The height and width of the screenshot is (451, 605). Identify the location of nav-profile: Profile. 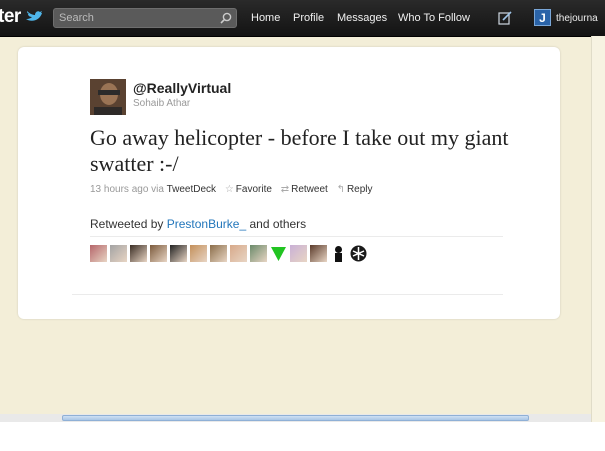
(308, 18).